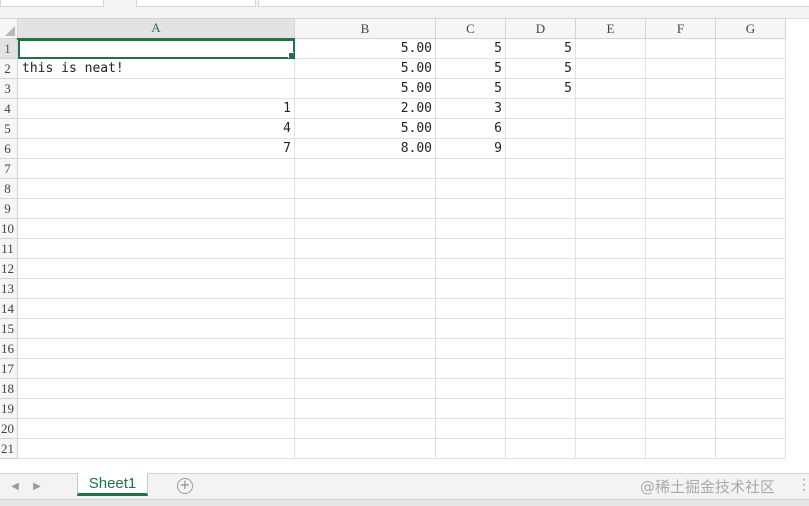 Image resolution: width=809 pixels, height=506 pixels. What do you see at coordinates (156, 128) in the screenshot?
I see `cell-a5: 4` at bounding box center [156, 128].